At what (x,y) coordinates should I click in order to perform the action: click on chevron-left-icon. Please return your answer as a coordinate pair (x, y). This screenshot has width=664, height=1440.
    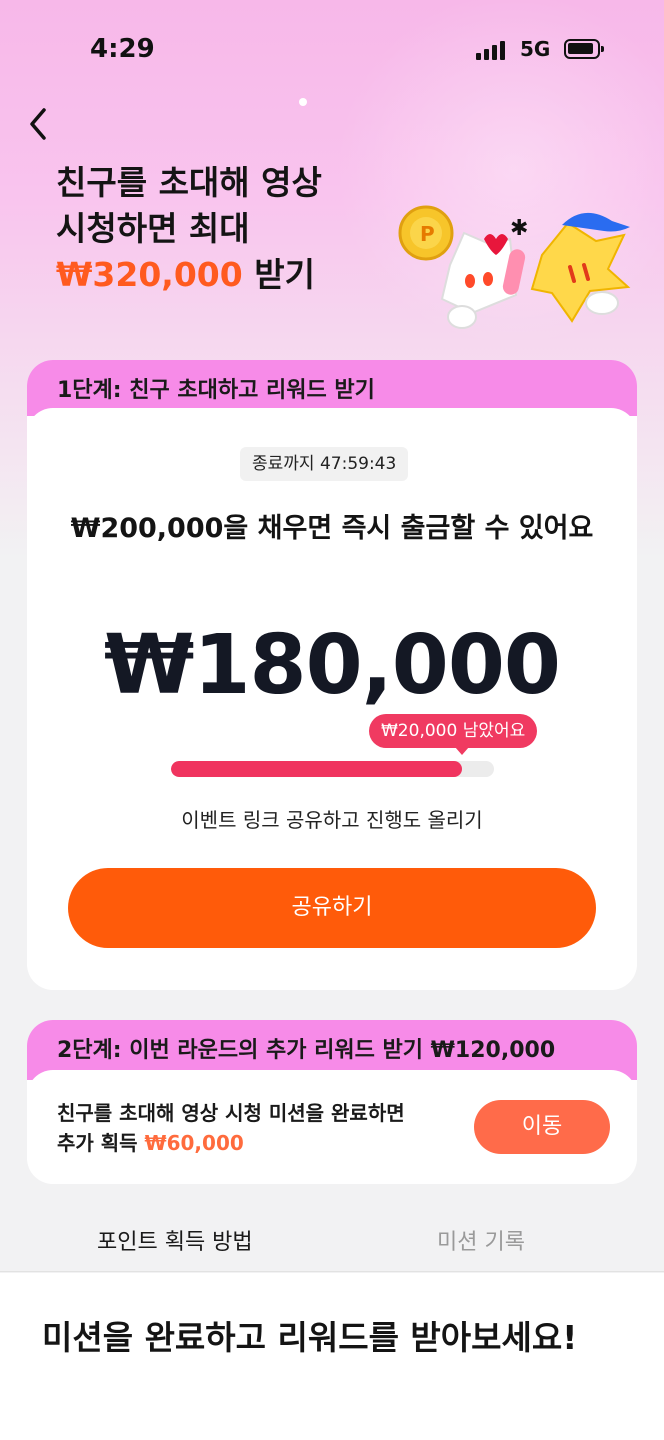
    Looking at the image, I should click on (38, 124).